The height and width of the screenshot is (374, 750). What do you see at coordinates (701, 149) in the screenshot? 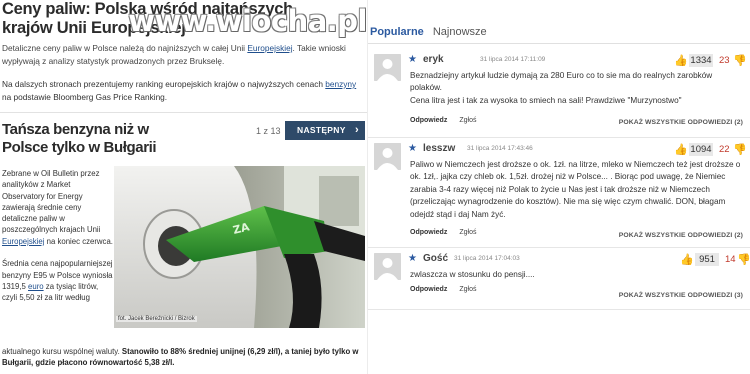
I see `upvote-count: 1094` at bounding box center [701, 149].